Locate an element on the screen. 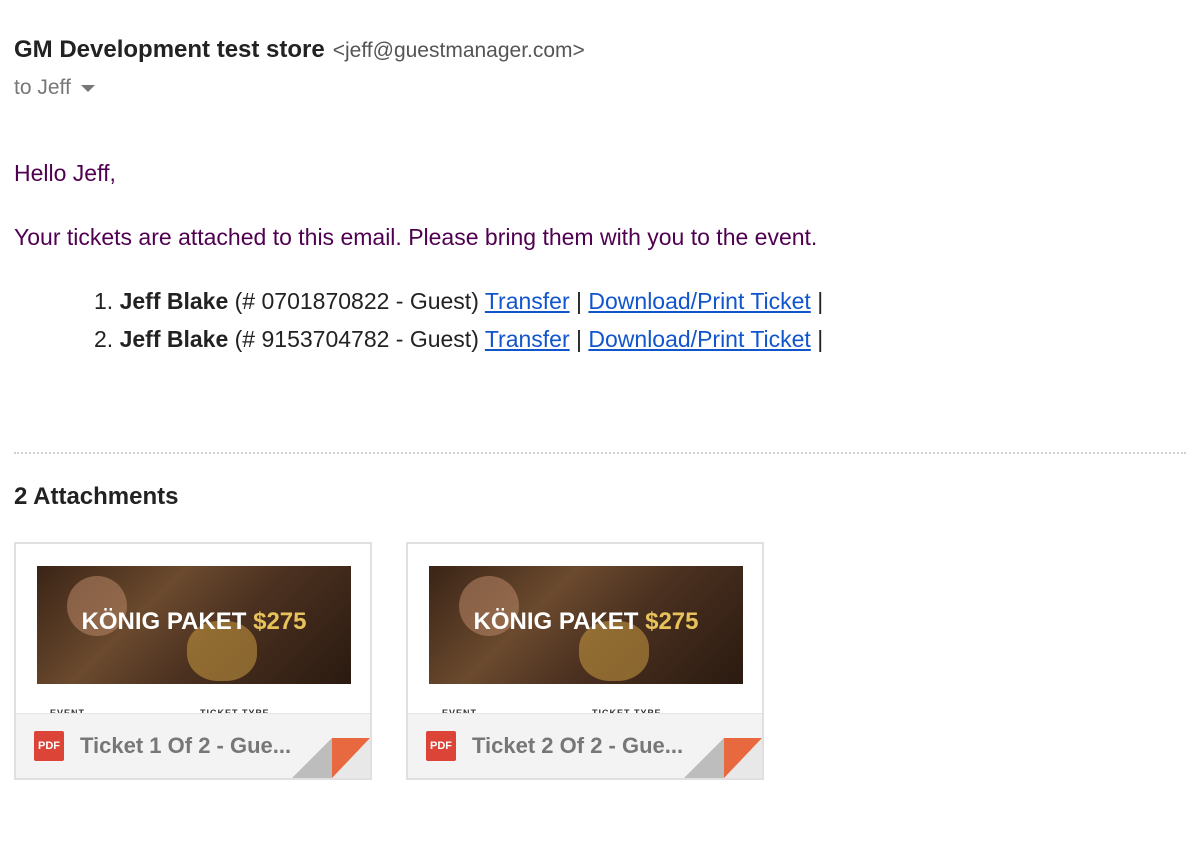 The image size is (1188, 844). ticket-number: 2. is located at coordinates (104, 339).